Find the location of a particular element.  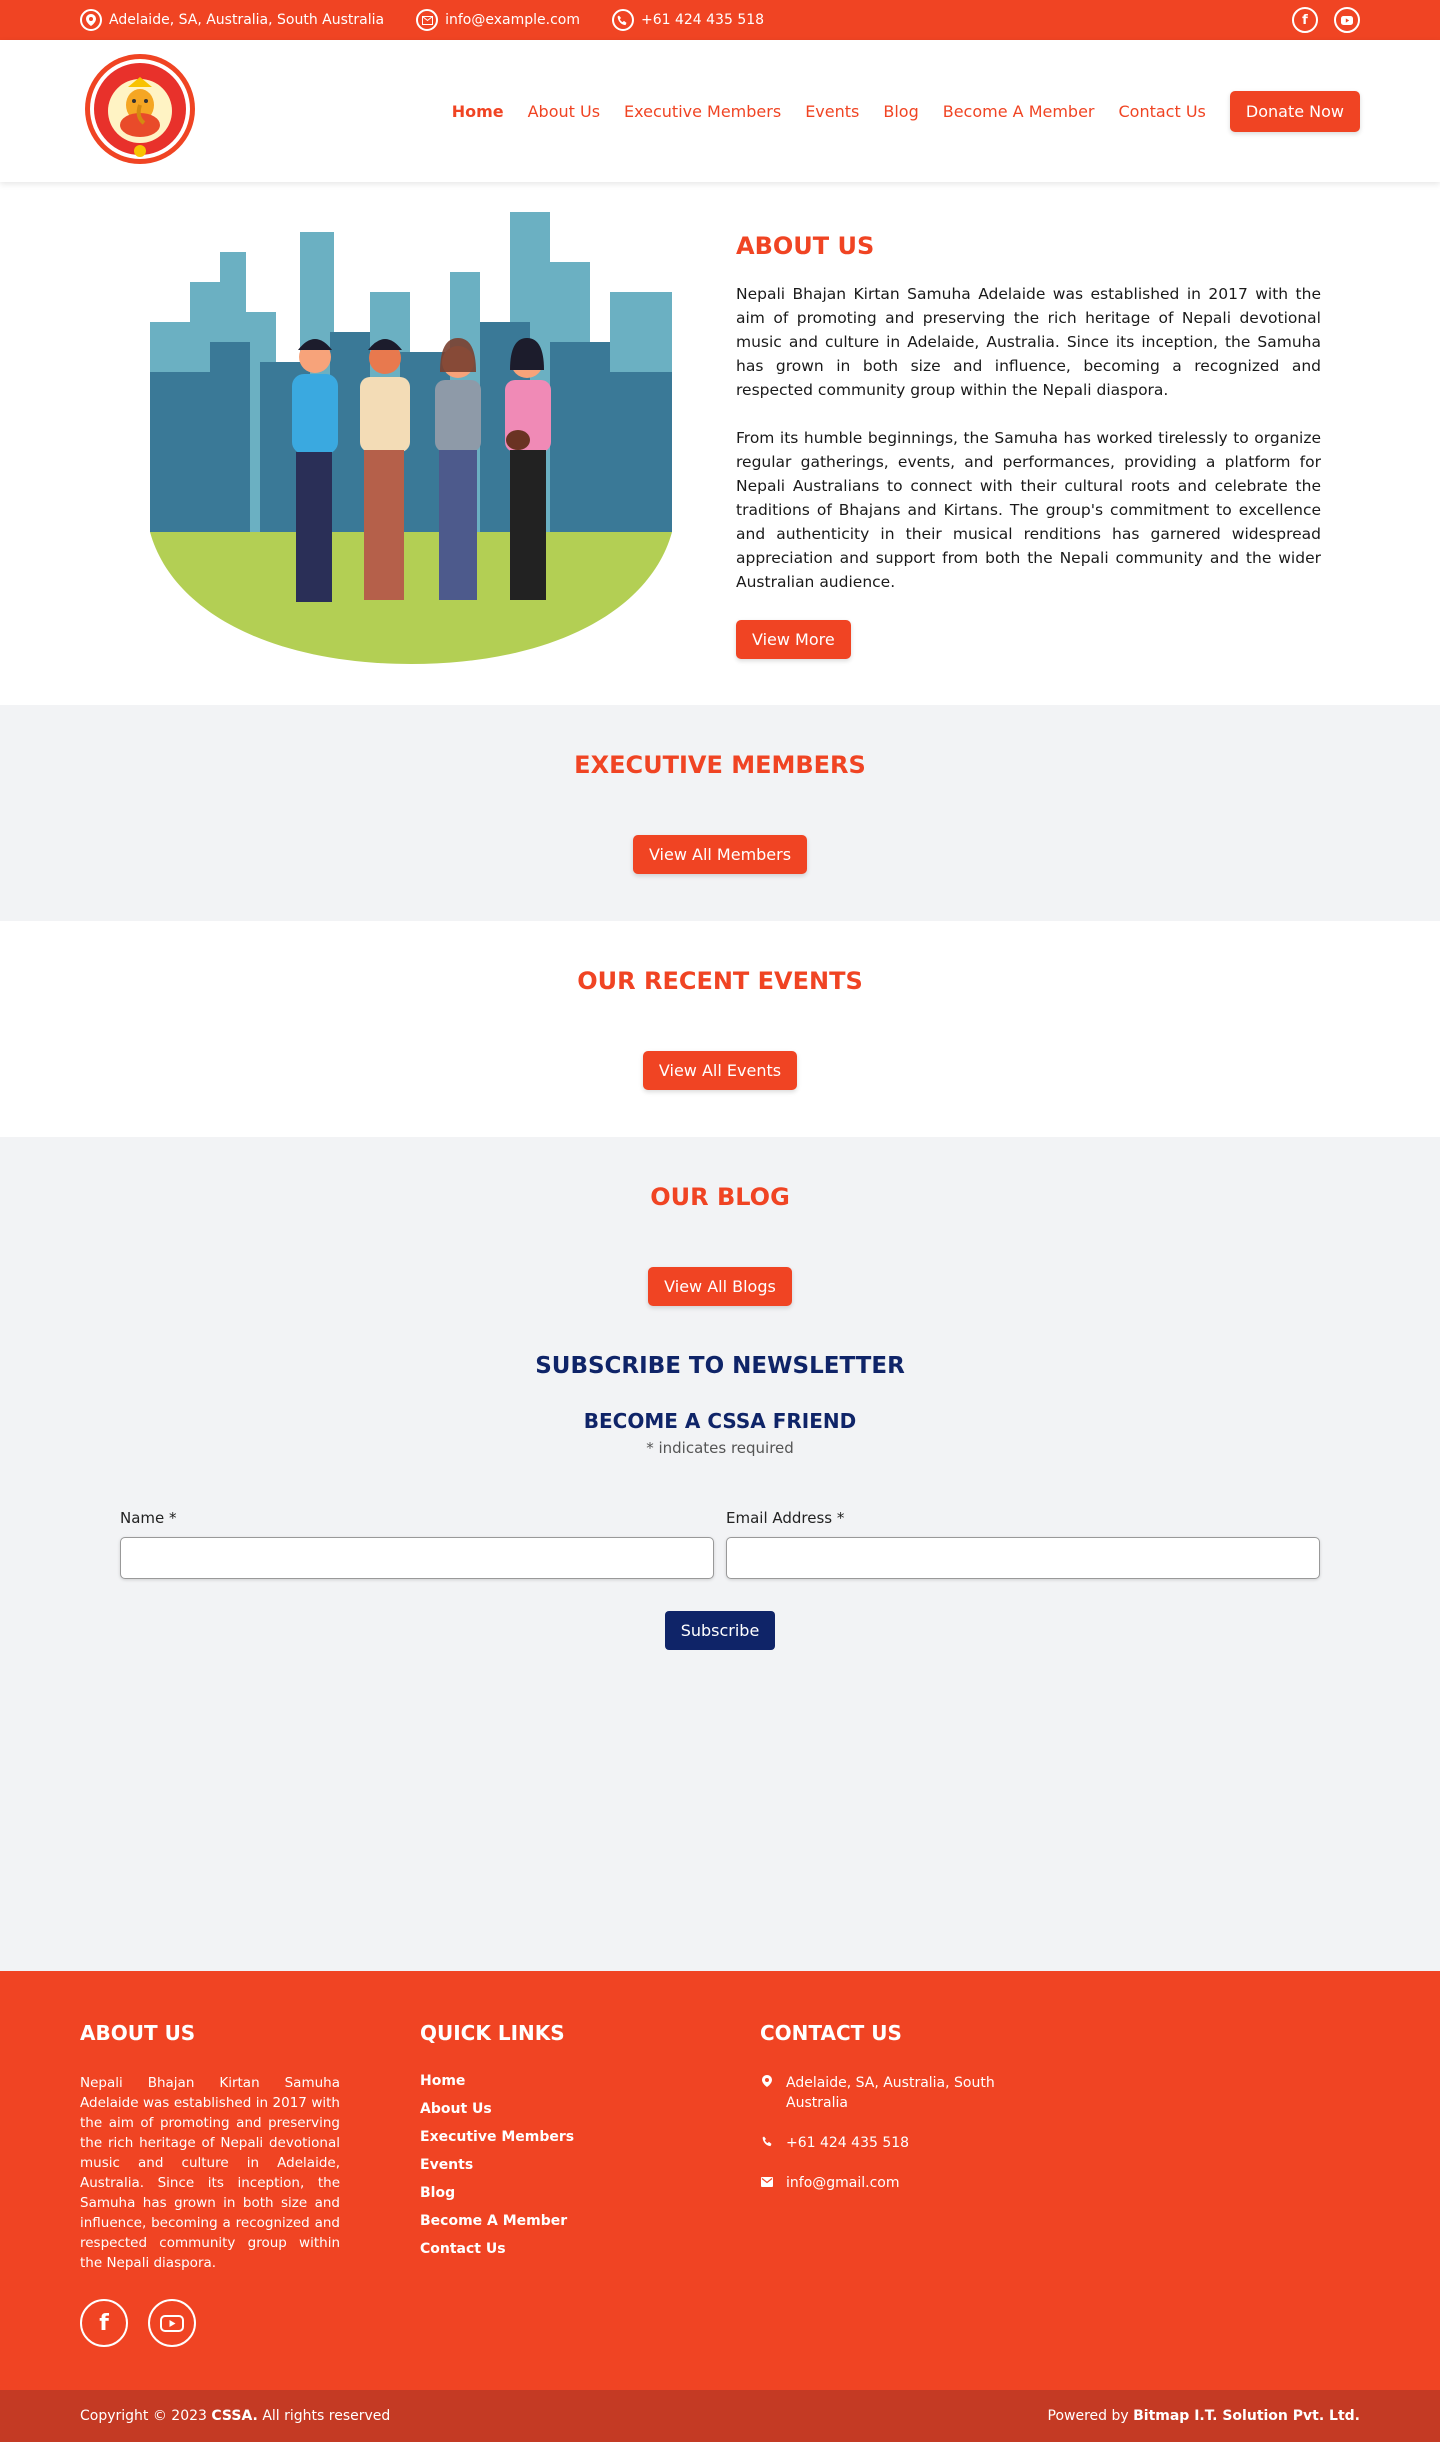

footer-address: Adelaide, SA, Australia, South Australia is located at coordinates (890, 2093).